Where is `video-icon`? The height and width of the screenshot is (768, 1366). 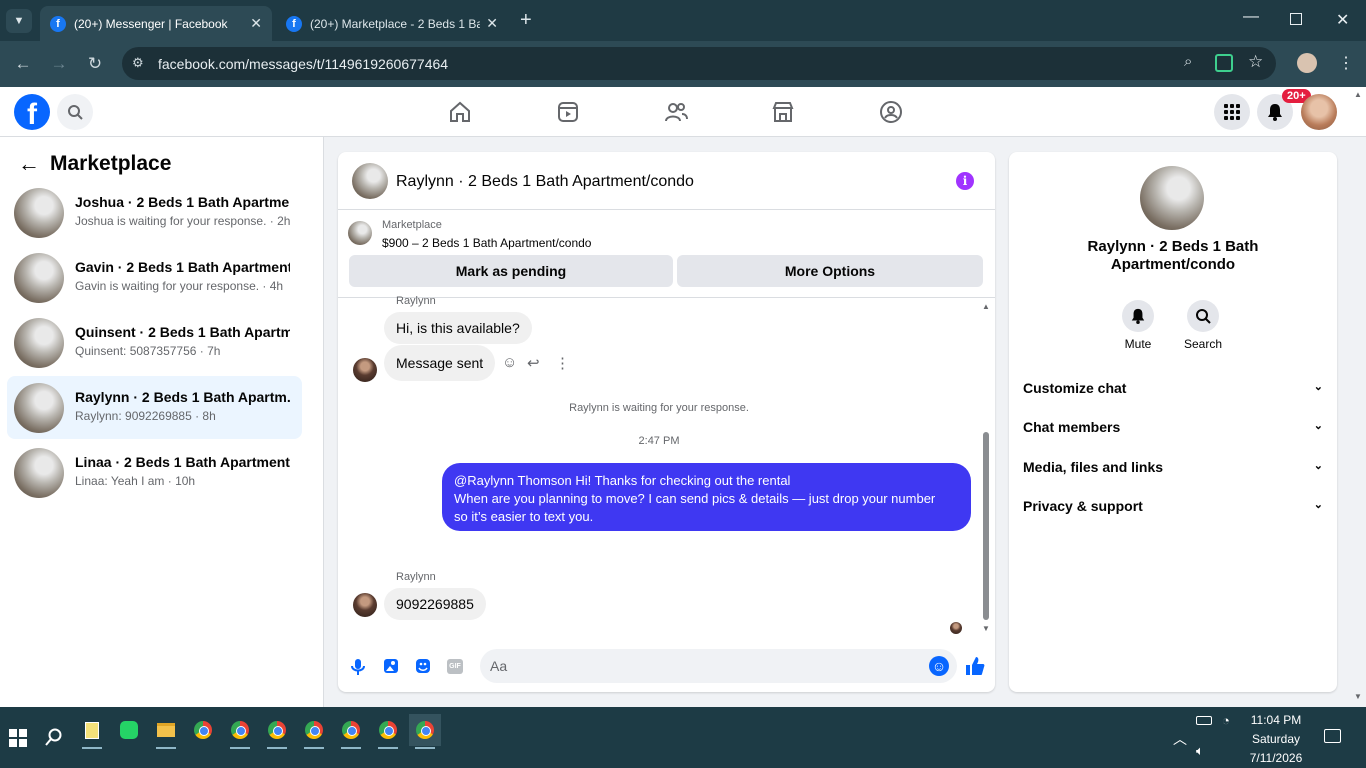
video-icon is located at coordinates (568, 112).